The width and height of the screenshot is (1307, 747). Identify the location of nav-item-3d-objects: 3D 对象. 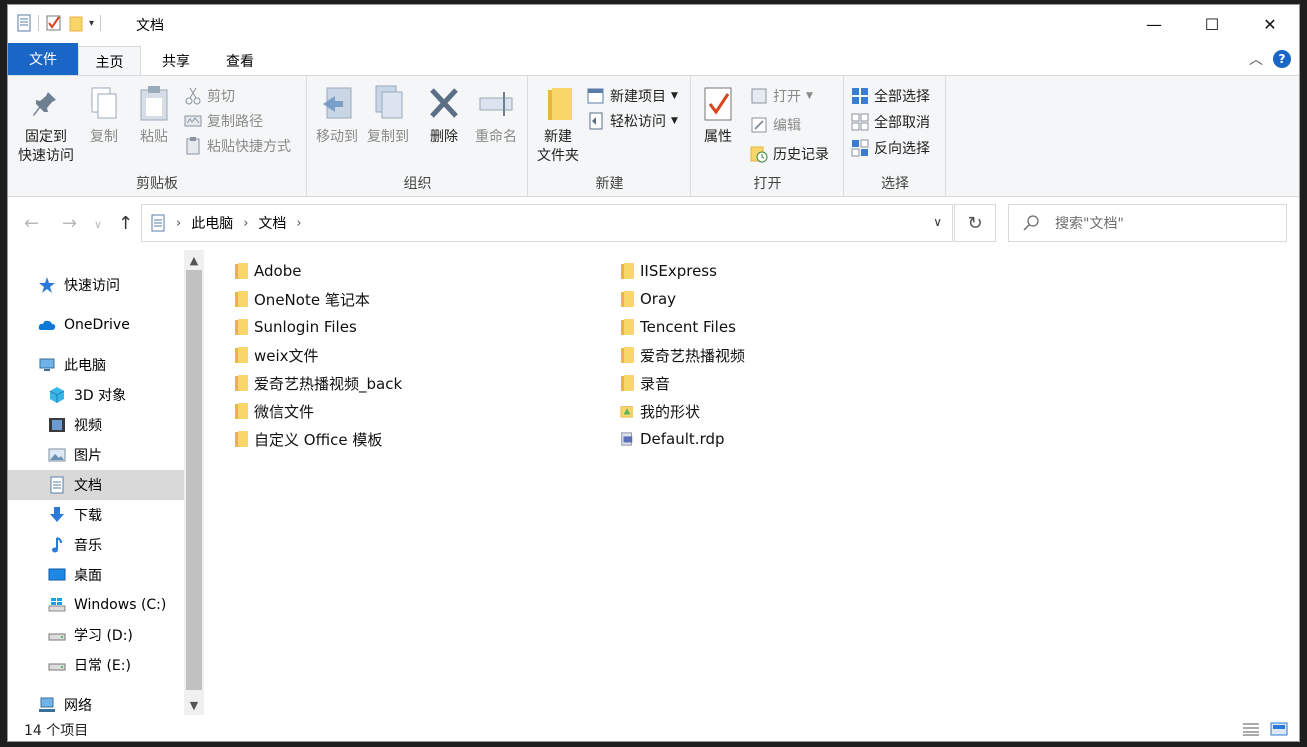
(96, 395).